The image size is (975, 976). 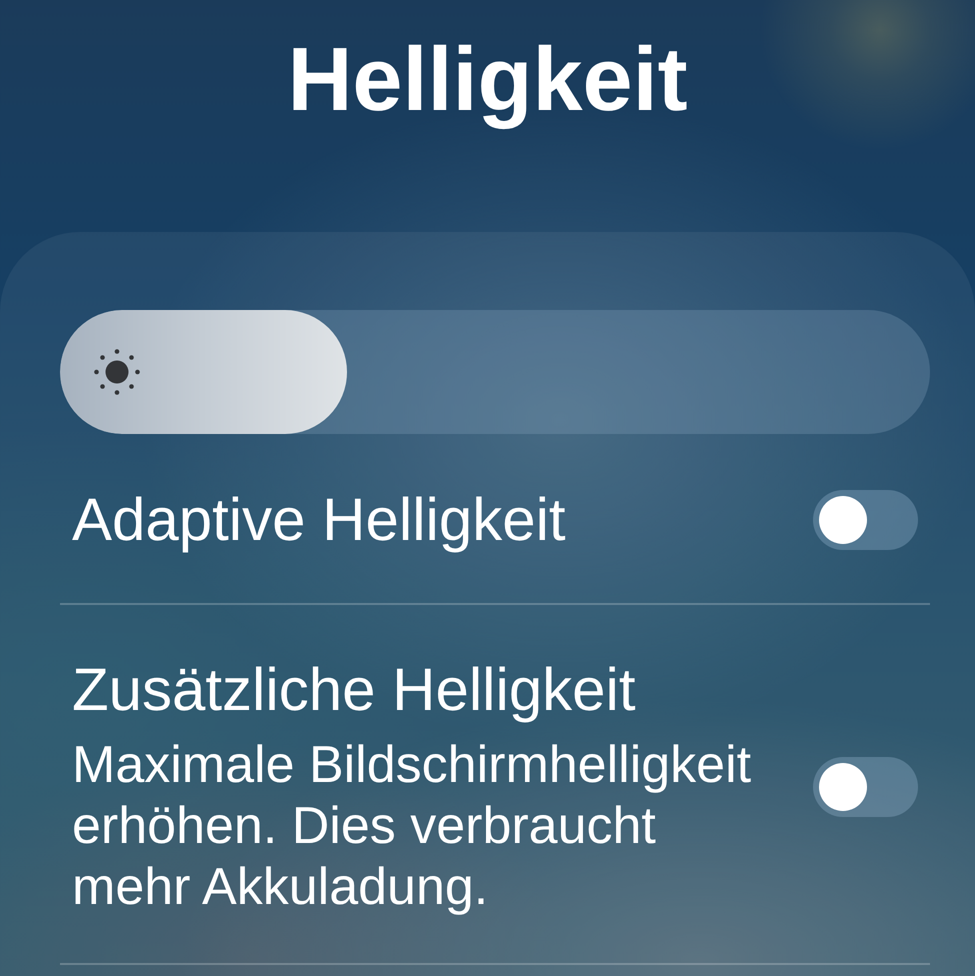 I want to click on page-title: Helligkeit, so click(x=487, y=79).